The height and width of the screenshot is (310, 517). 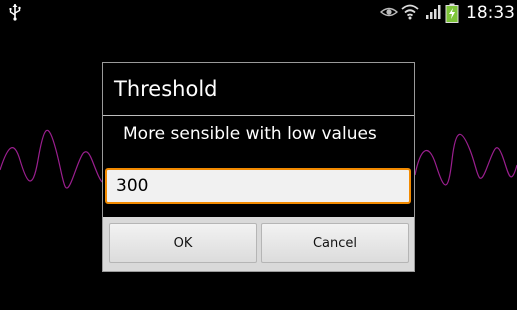 I want to click on cancel-button: Cancel, so click(x=335, y=243).